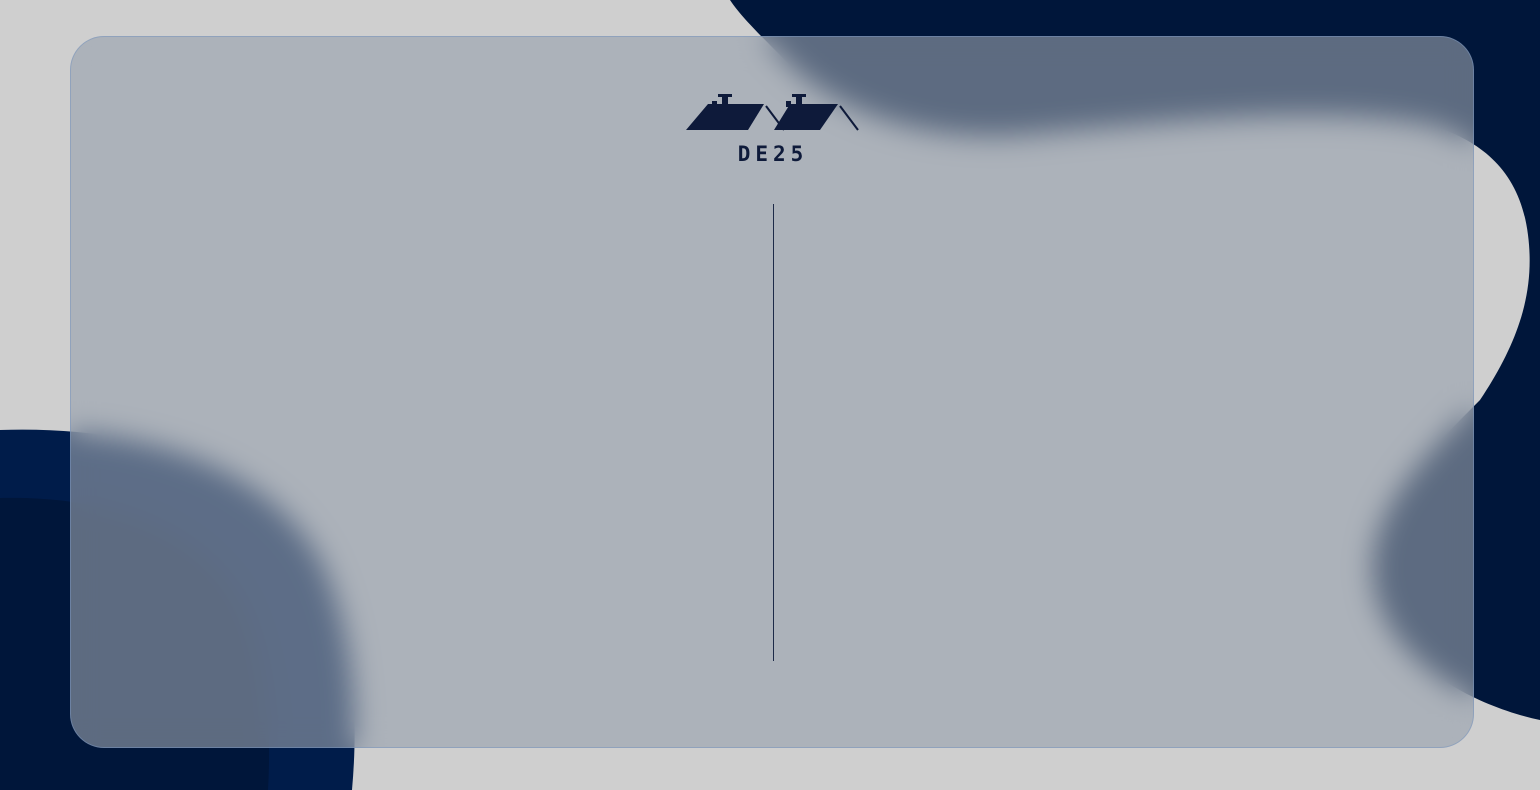  Describe the element at coordinates (773, 132) in the screenshot. I see `brand-logo: DE25` at that location.